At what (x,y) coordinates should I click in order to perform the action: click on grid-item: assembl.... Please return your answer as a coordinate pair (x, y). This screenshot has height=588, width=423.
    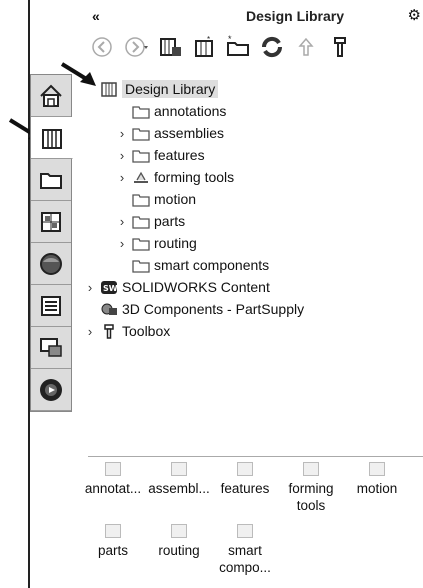
    Looking at the image, I should click on (179, 488).